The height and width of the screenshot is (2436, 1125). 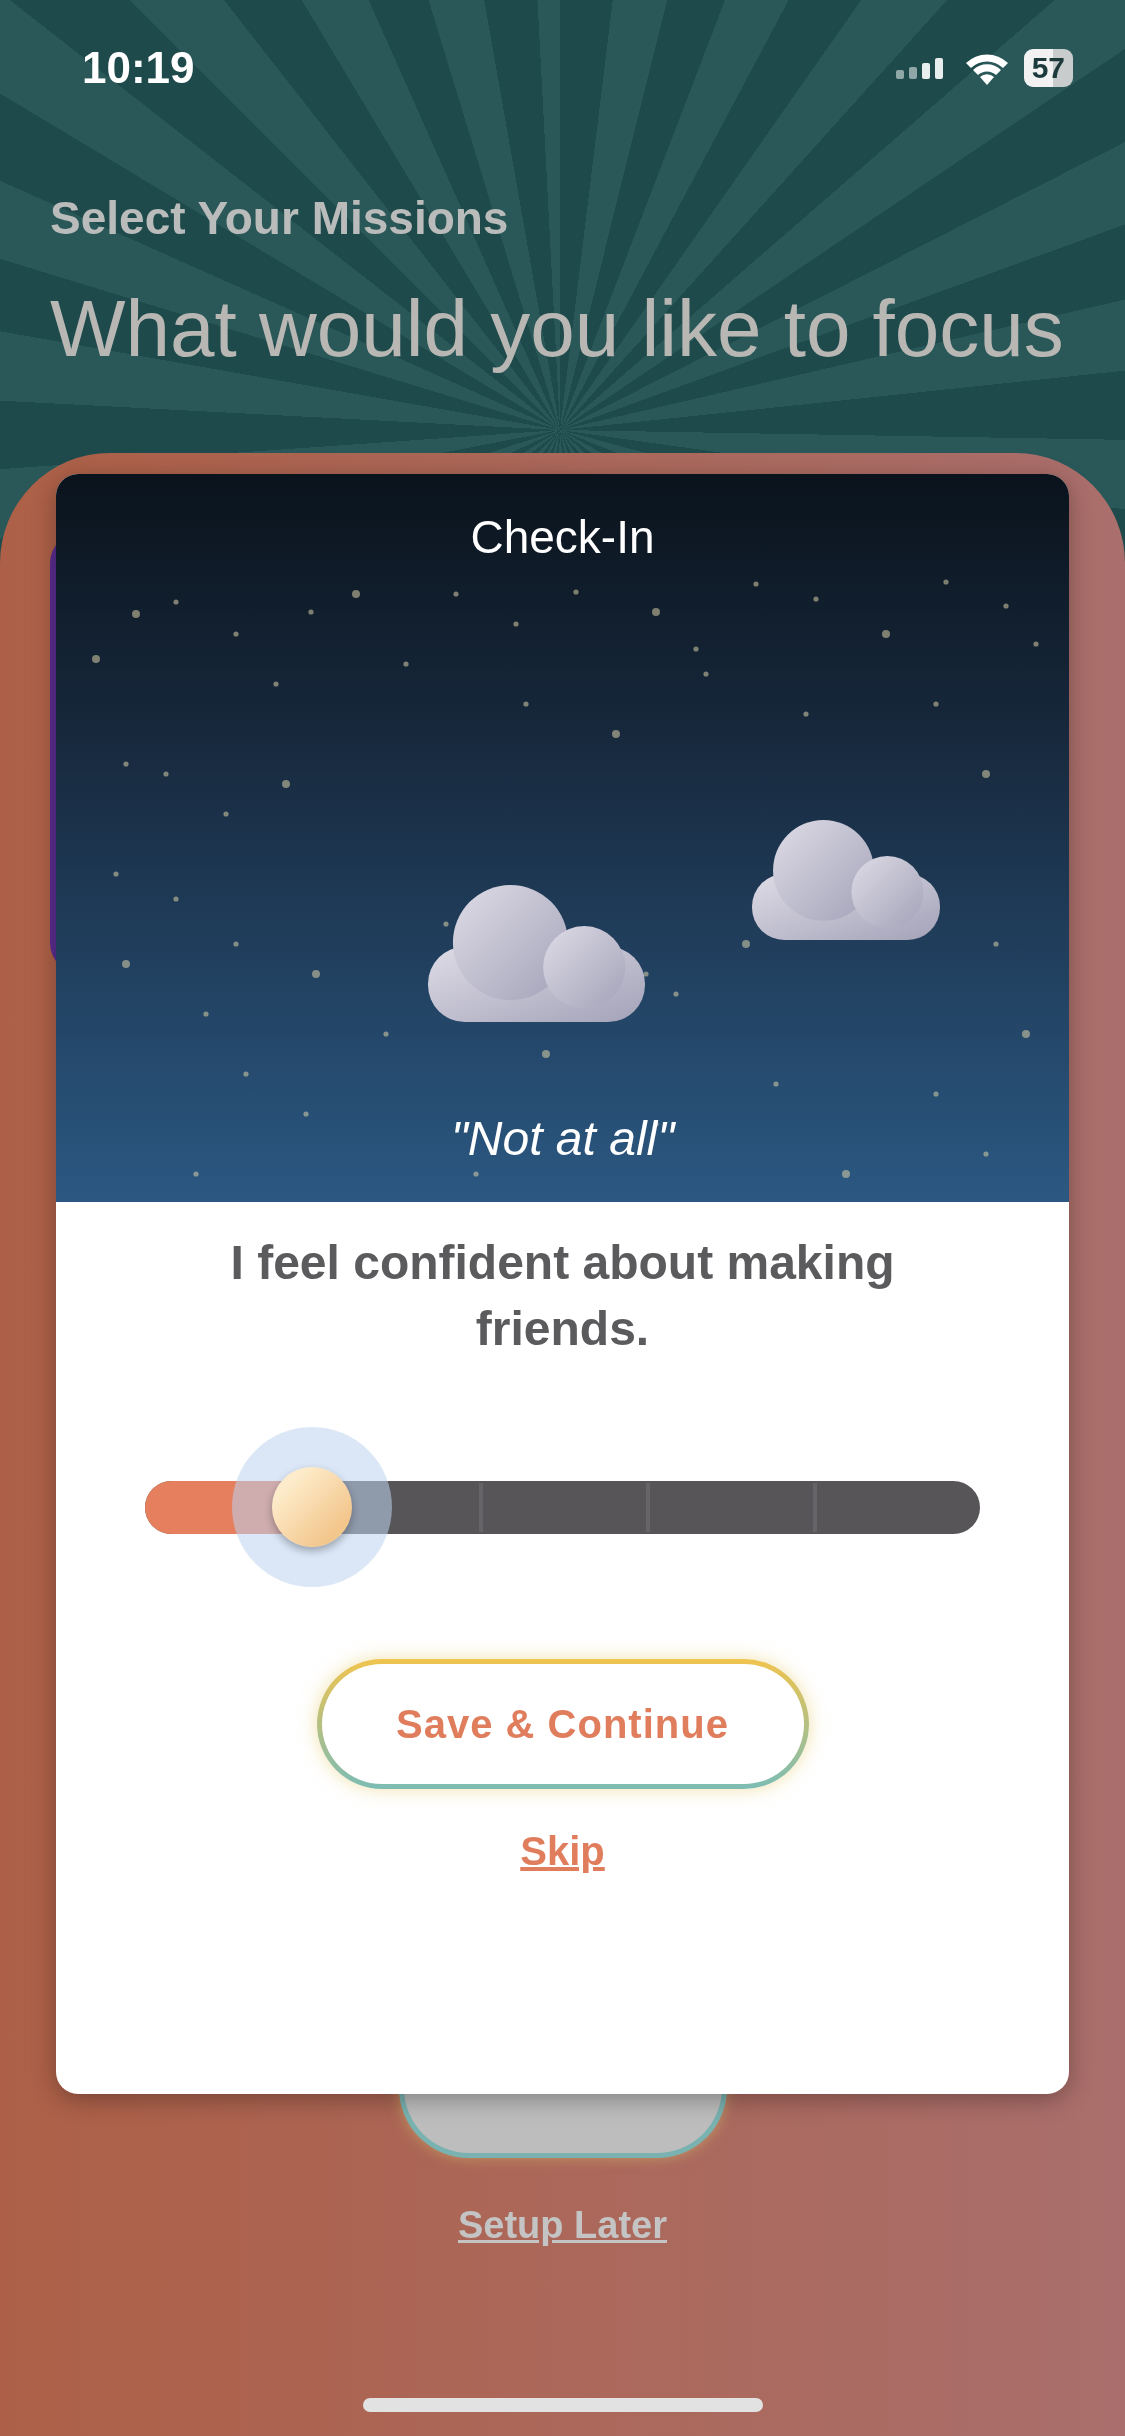 I want to click on page-heading: What would you like to focus, so click(x=557, y=329).